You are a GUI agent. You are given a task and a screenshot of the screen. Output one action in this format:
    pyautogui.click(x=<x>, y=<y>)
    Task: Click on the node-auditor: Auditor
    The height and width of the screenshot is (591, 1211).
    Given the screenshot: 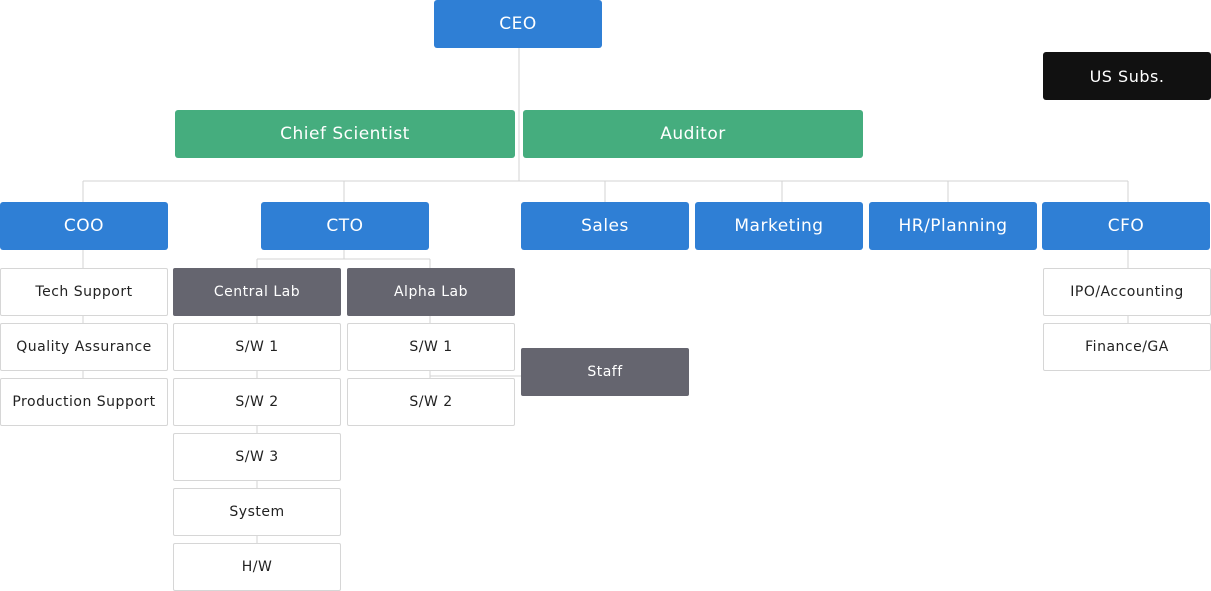 What is the action you would take?
    pyautogui.click(x=693, y=134)
    